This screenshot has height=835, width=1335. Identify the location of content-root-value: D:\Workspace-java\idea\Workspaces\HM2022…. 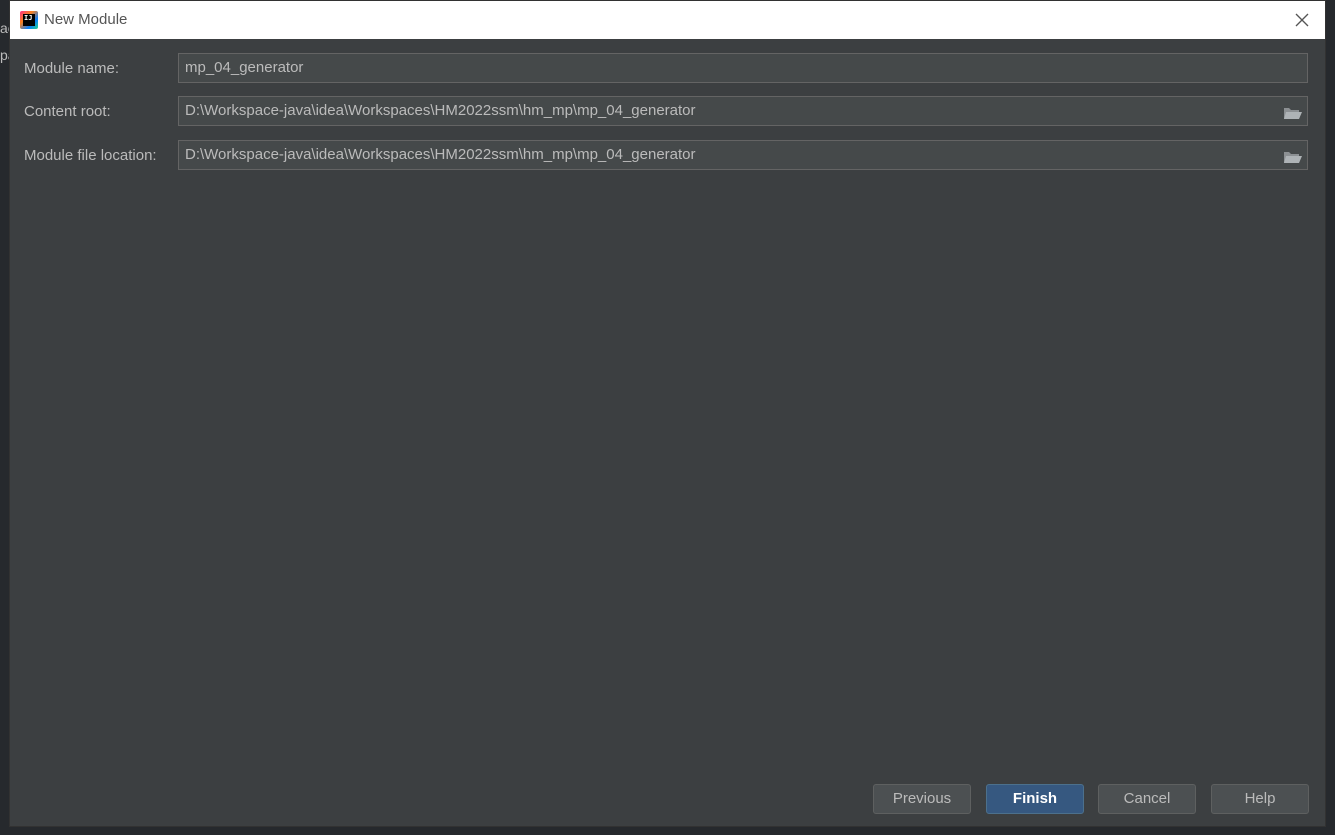
(440, 110).